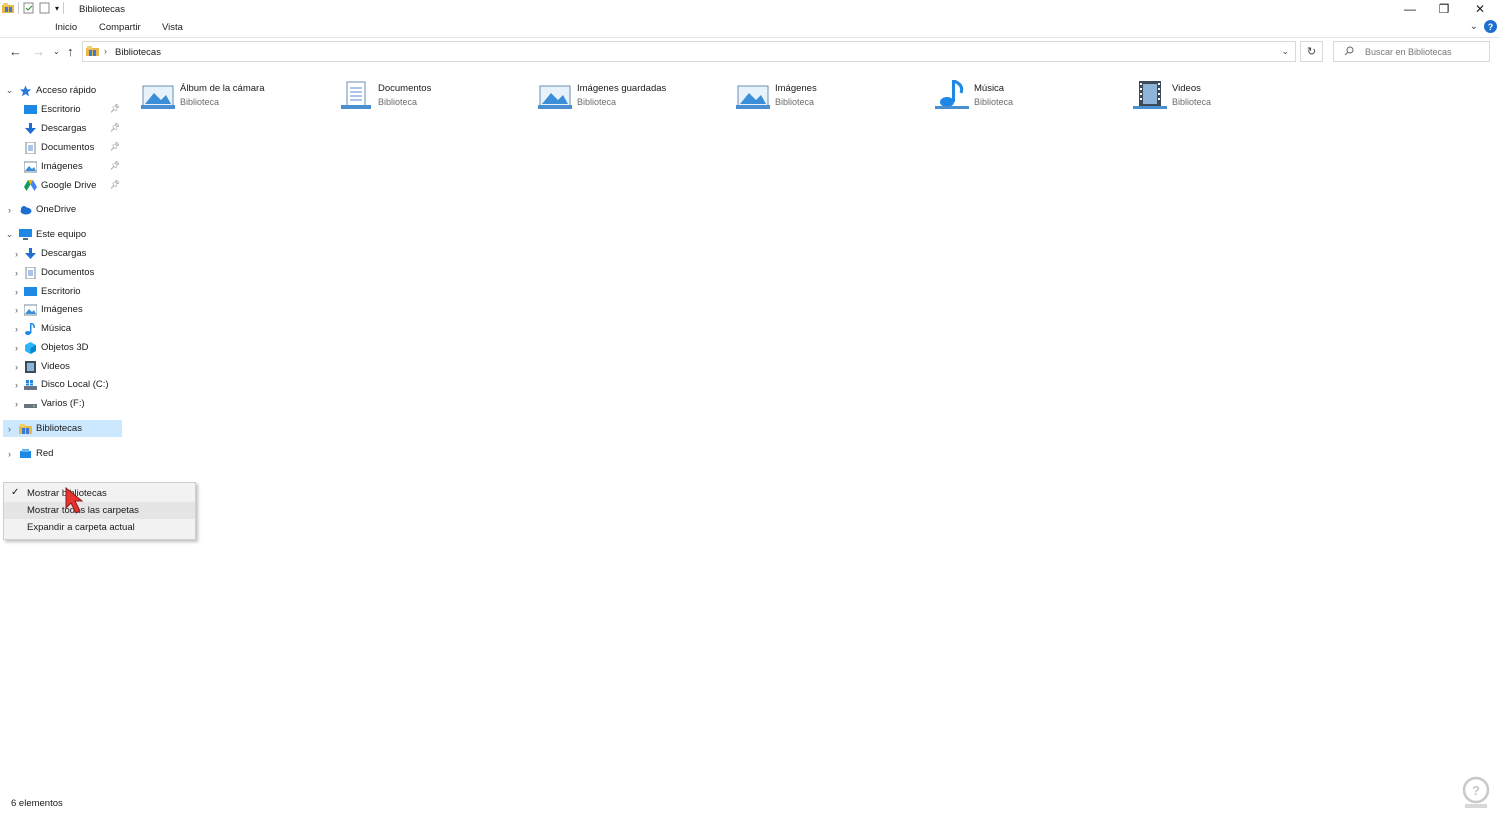 This screenshot has width=1500, height=813. I want to click on nav-pc-disco-local-c: › Disco Local (C:), so click(60, 384).